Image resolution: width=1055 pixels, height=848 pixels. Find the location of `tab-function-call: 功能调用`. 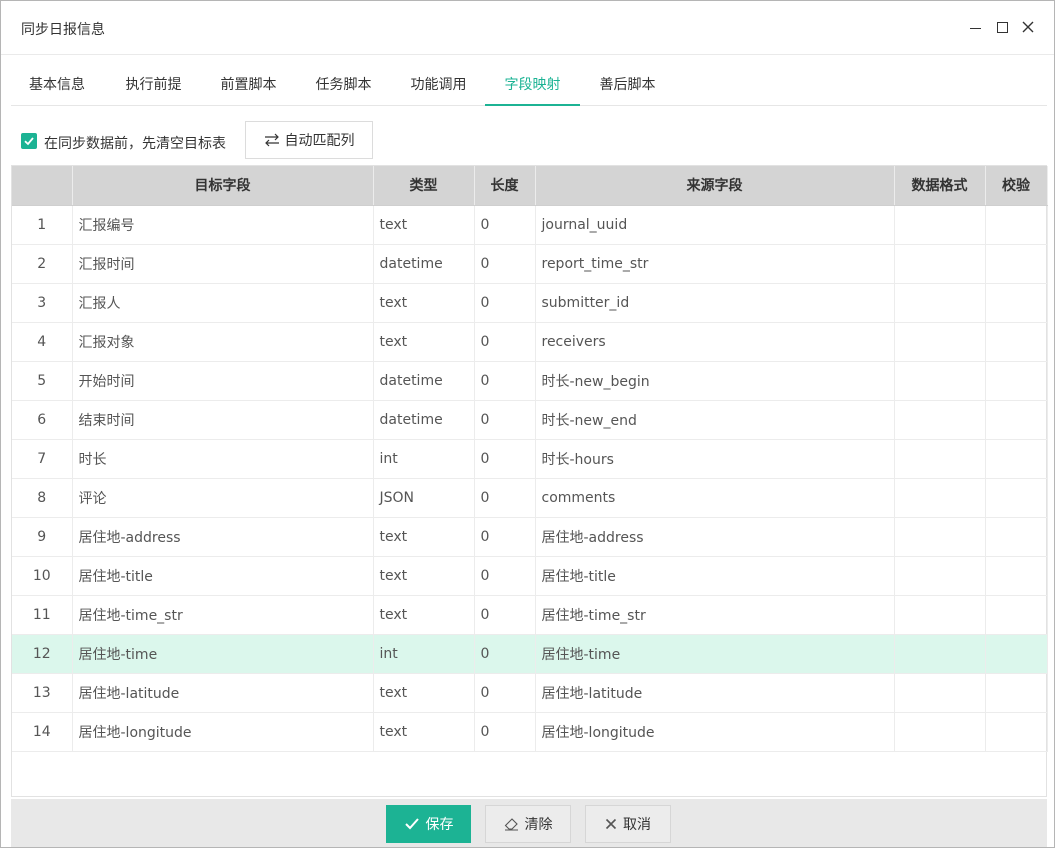

tab-function-call: 功能调用 is located at coordinates (438, 85).